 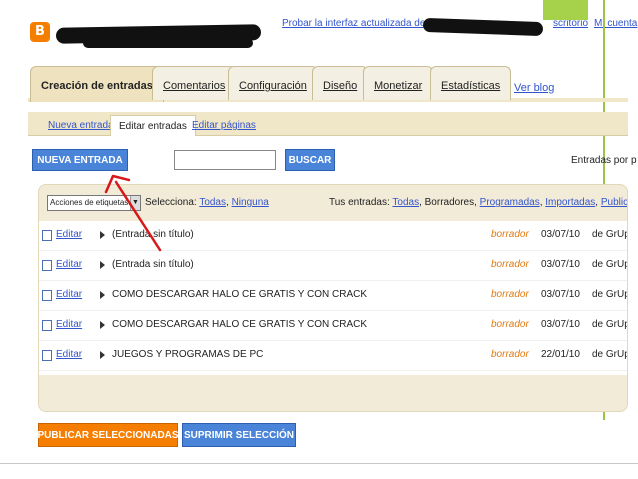 What do you see at coordinates (239, 435) in the screenshot?
I see `delete-selected-button: SUPRIMIR SELECCIÓN` at bounding box center [239, 435].